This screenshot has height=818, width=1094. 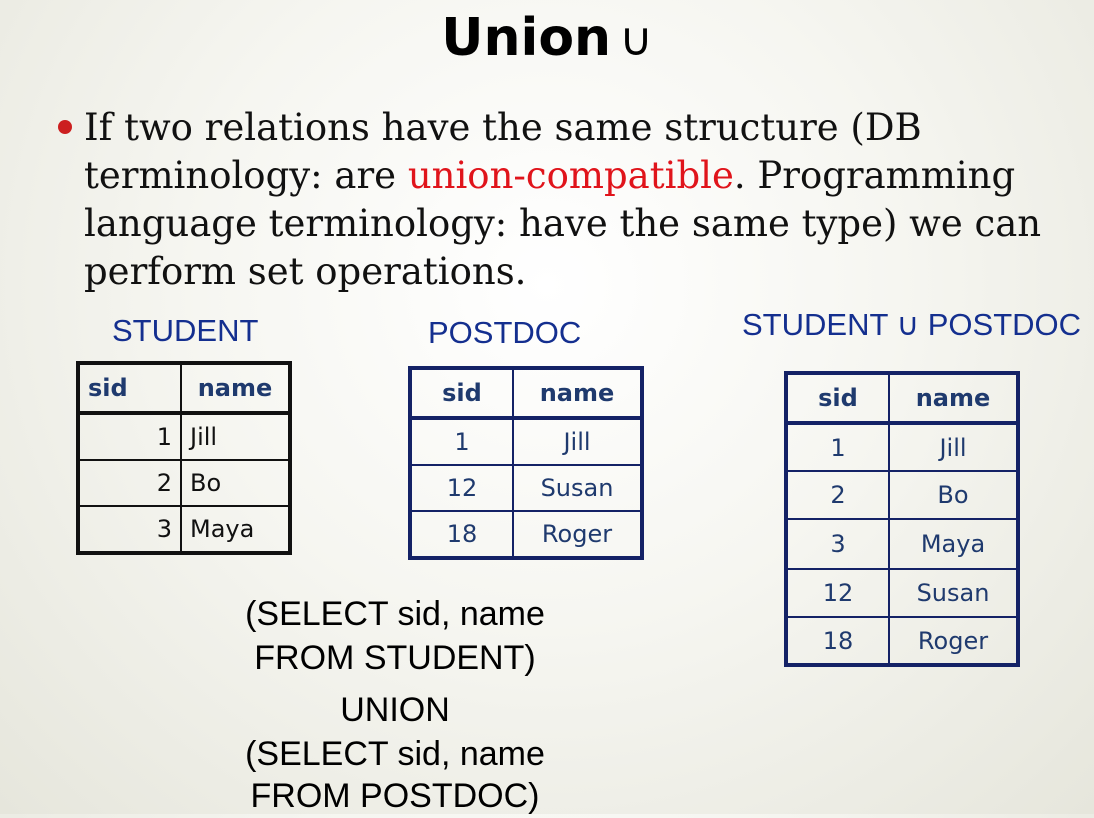 I want to click on student-table: sid name 1 Jill 2 Bo 3 Maya, so click(x=184, y=458).